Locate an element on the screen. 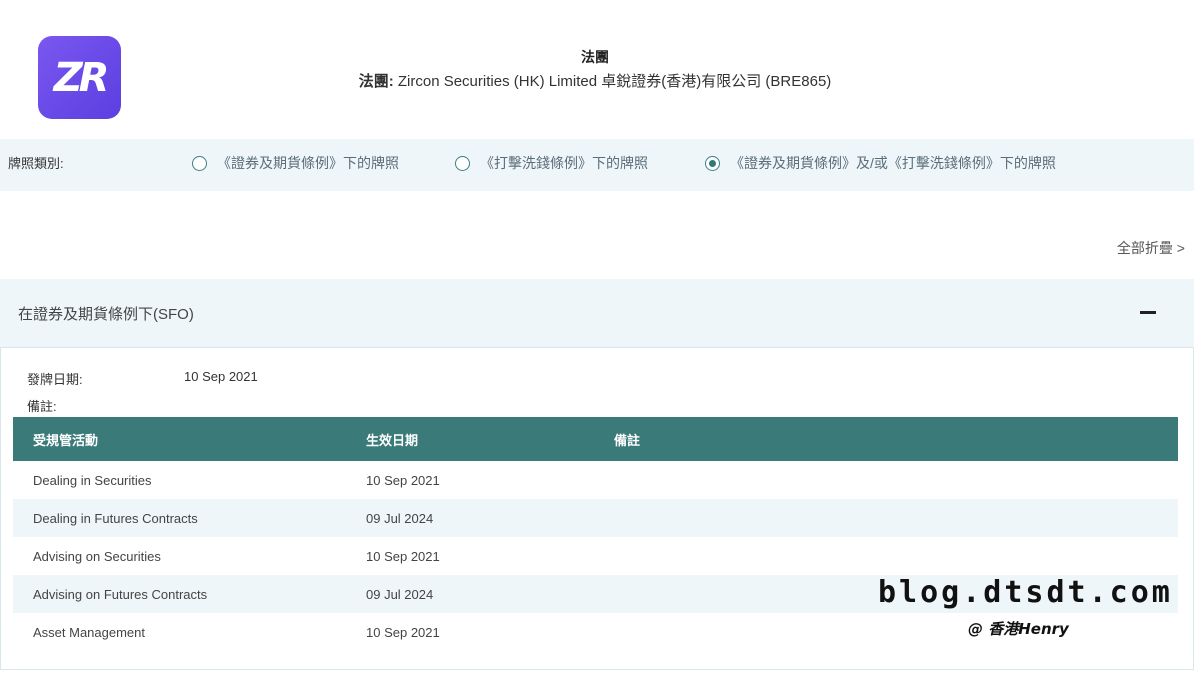 Image resolution: width=1200 pixels, height=675 pixels. activity-cell: Dealing in Futures Contracts is located at coordinates (189, 518).